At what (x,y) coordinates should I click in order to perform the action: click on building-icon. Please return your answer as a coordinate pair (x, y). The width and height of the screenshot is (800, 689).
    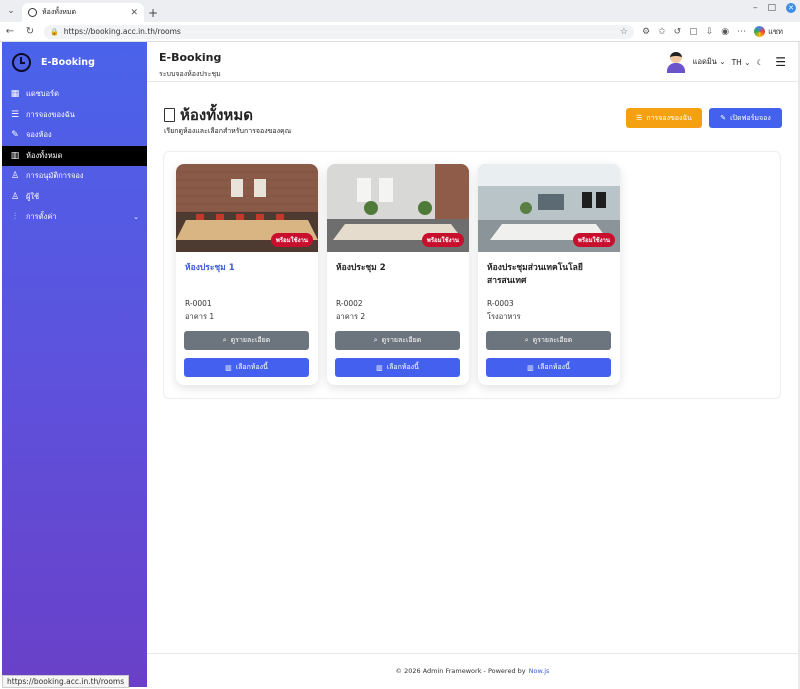
    Looking at the image, I should click on (169, 115).